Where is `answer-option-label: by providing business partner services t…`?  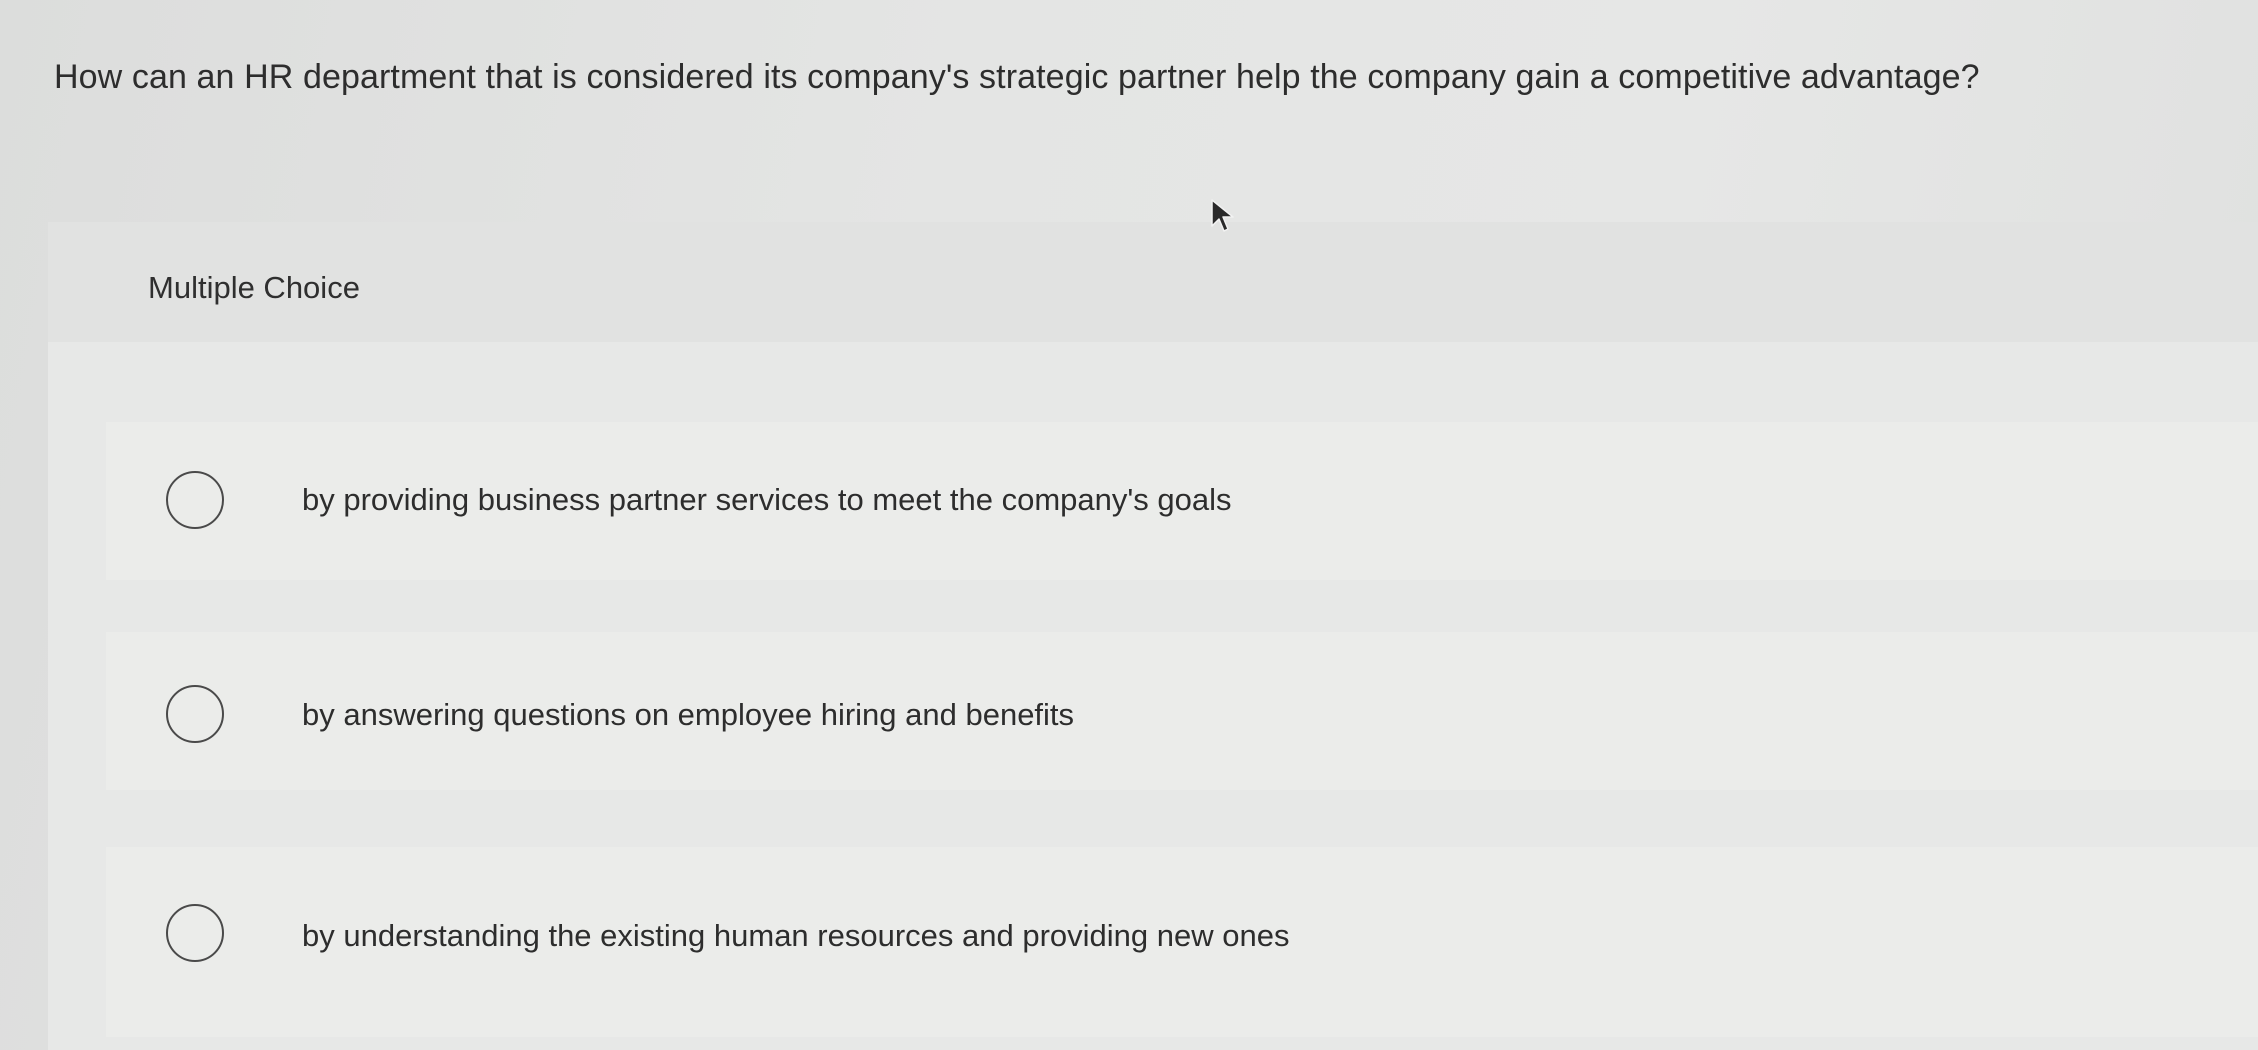
answer-option-label: by providing business partner services t… is located at coordinates (767, 499).